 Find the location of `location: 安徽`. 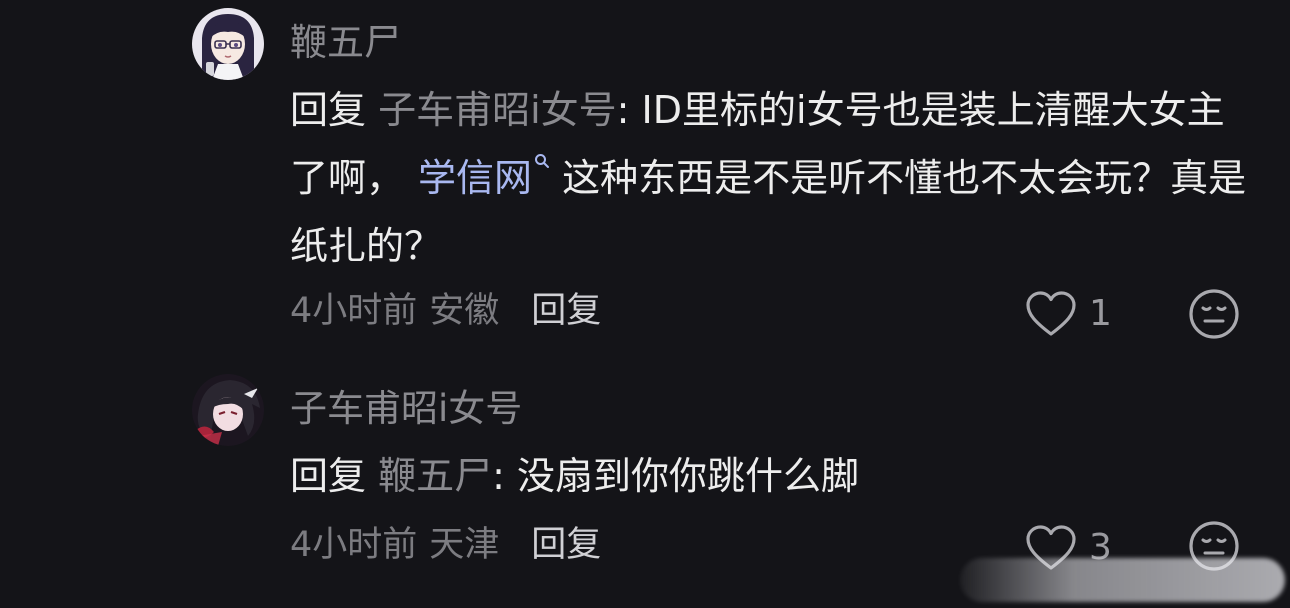

location: 安徽 is located at coordinates (464, 311).